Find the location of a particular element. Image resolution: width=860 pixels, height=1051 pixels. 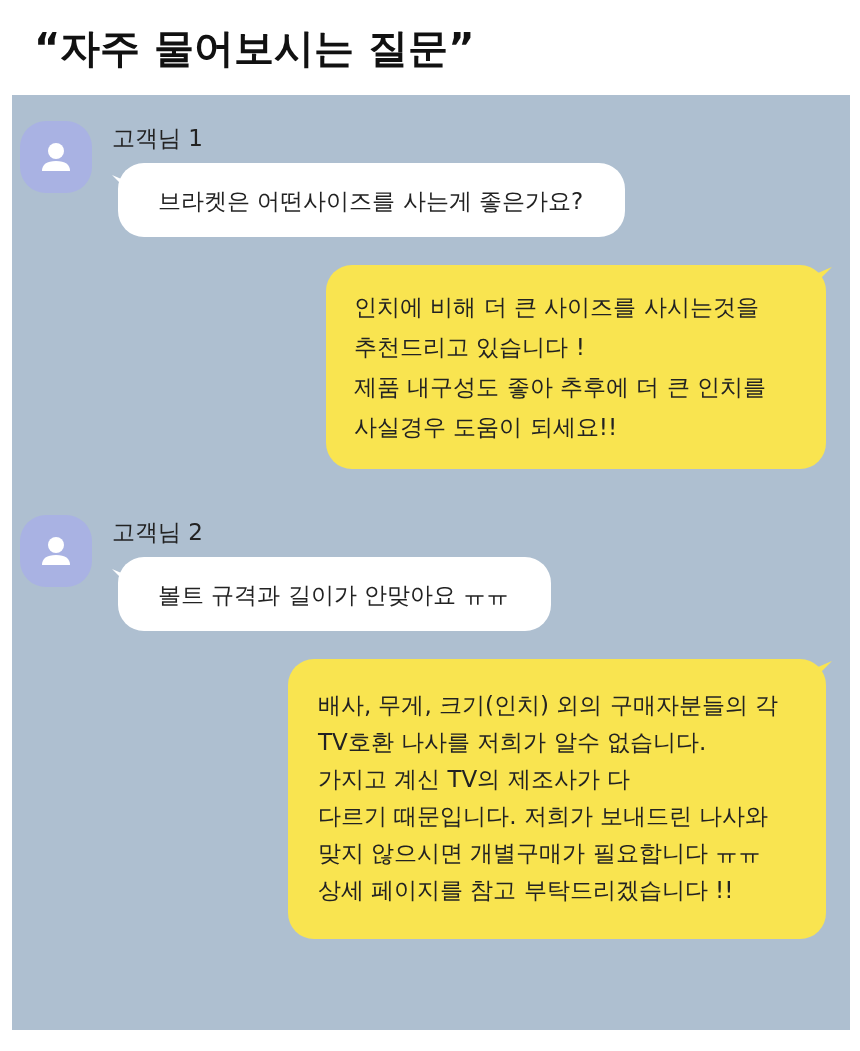

page-title: “자주 물어보시는 질문” is located at coordinates (254, 48).